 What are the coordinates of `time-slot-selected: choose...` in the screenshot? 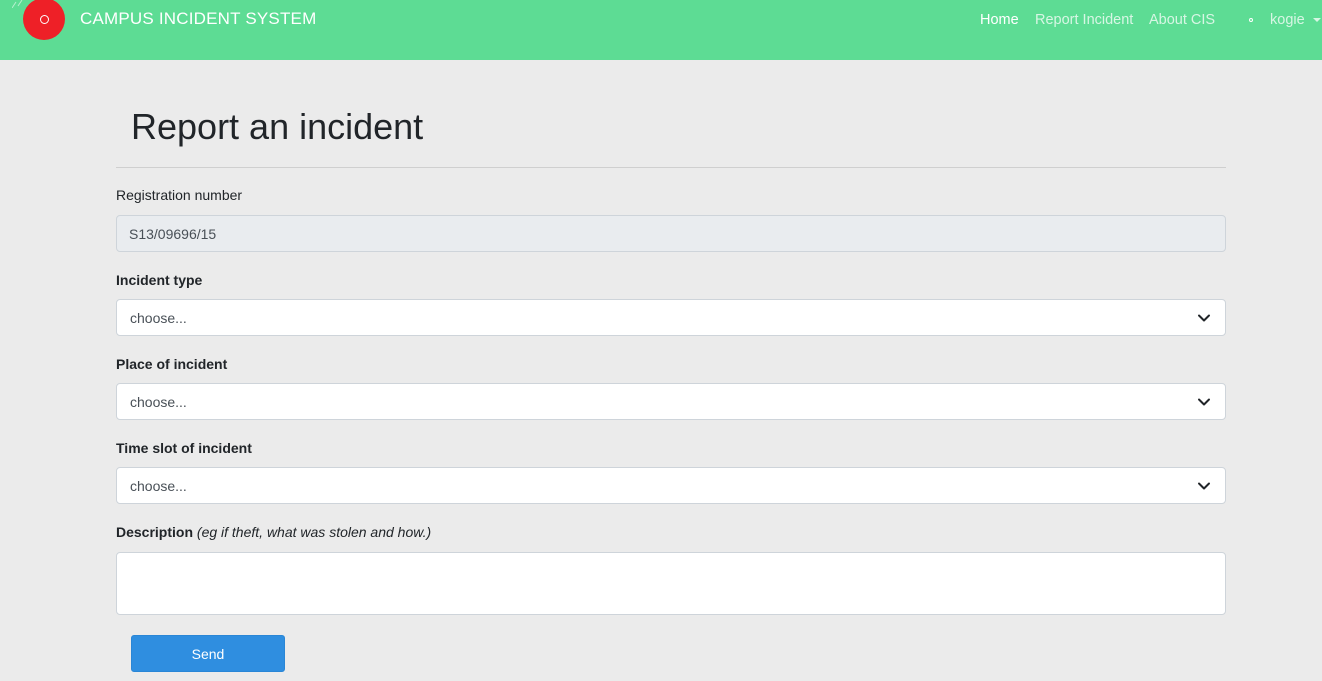 It's located at (158, 485).